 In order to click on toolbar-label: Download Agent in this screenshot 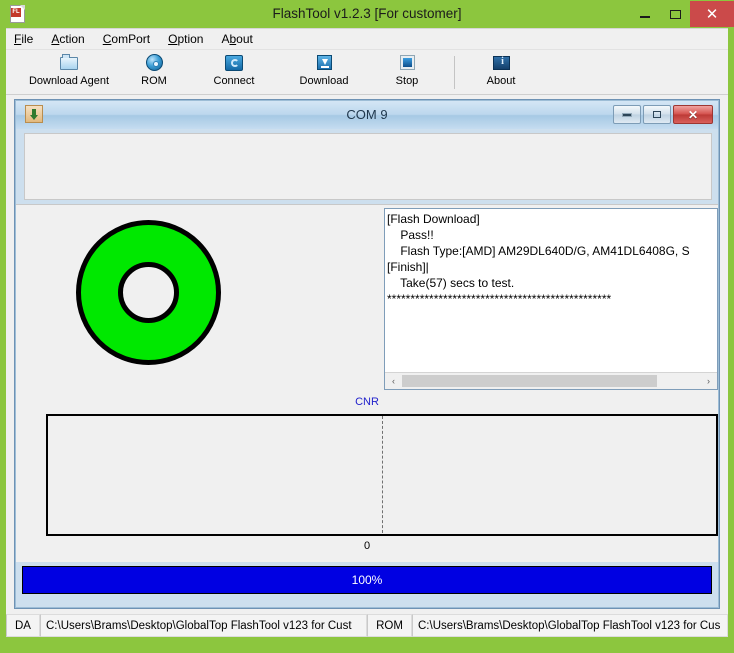, I will do `click(69, 81)`.